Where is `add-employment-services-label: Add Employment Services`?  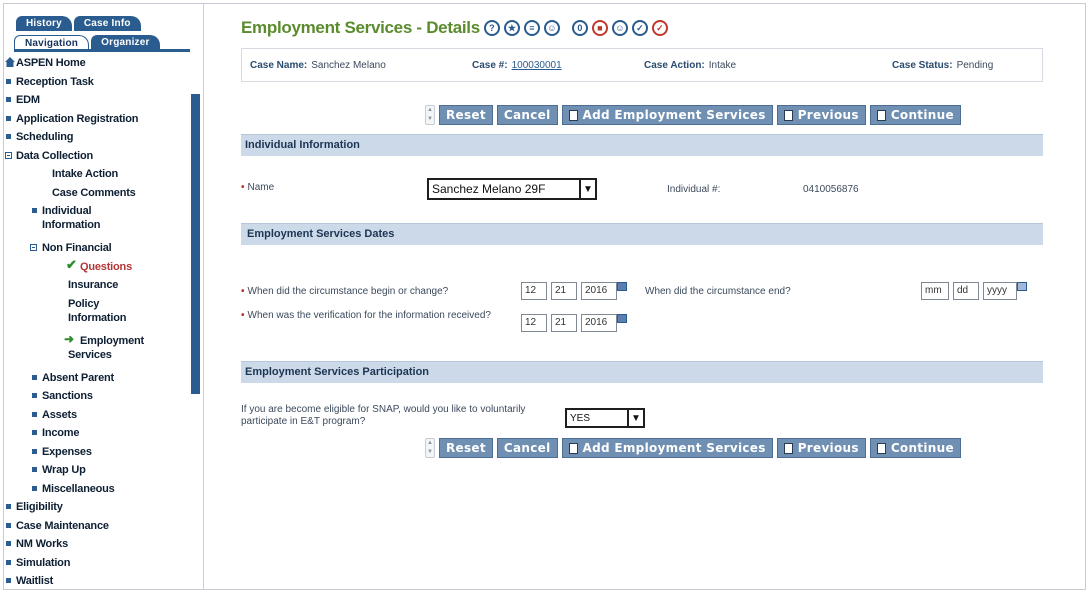
add-employment-services-label: Add Employment Services is located at coordinates (674, 115).